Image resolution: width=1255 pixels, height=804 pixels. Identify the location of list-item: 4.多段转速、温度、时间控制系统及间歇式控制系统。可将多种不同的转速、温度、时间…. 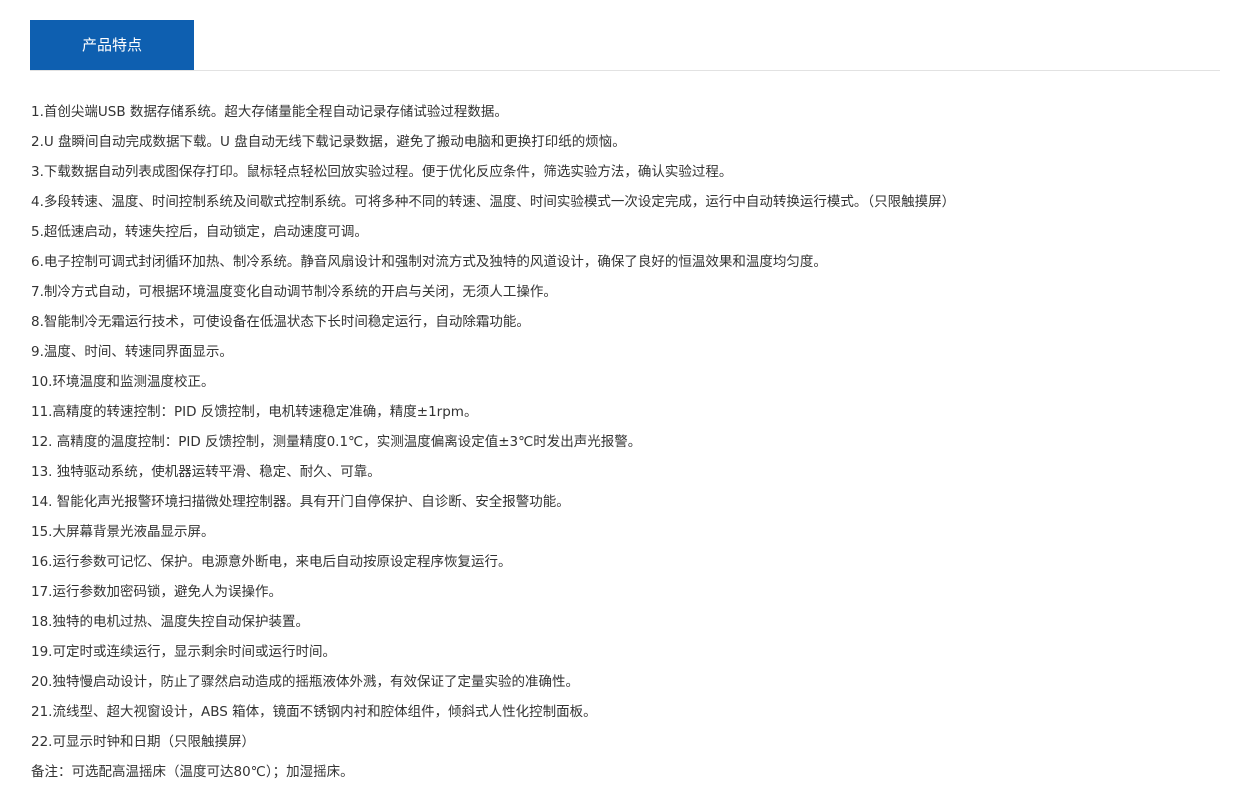
(493, 202).